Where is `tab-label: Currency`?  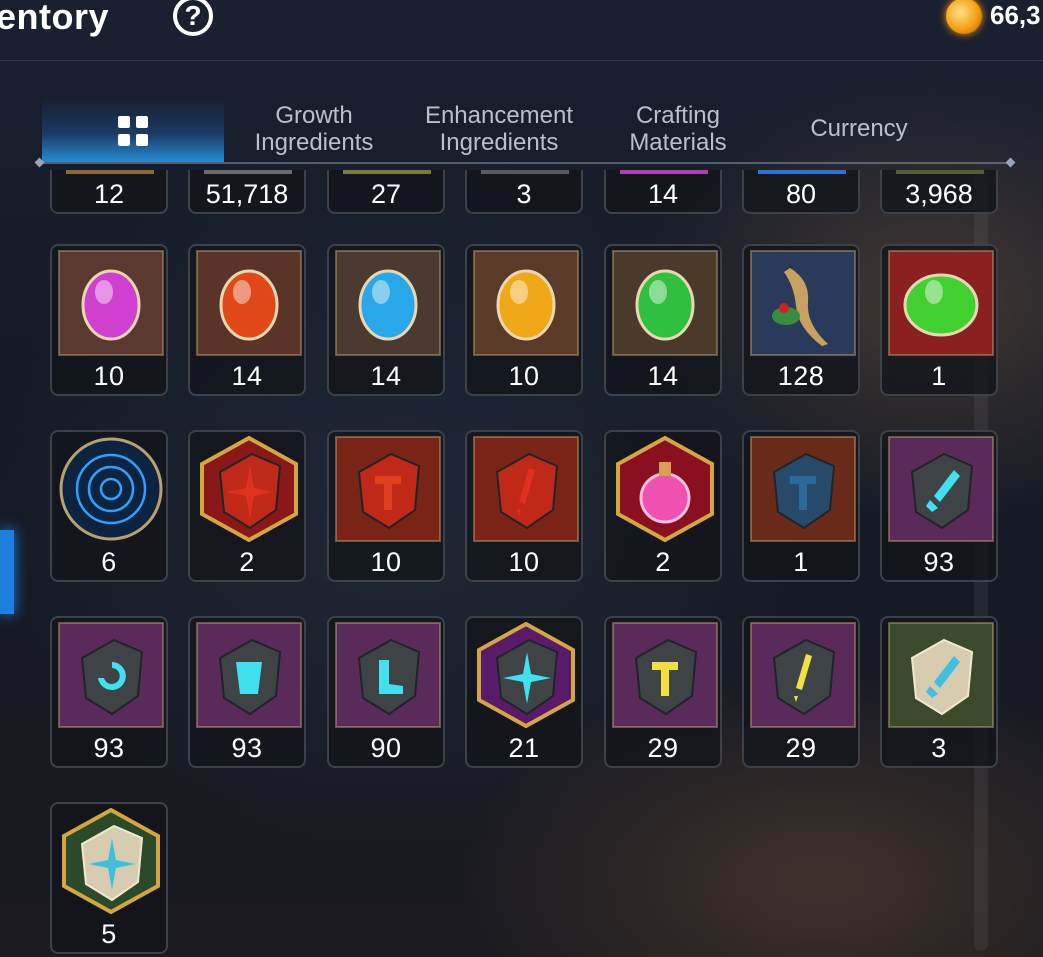
tab-label: Currency is located at coordinates (859, 128).